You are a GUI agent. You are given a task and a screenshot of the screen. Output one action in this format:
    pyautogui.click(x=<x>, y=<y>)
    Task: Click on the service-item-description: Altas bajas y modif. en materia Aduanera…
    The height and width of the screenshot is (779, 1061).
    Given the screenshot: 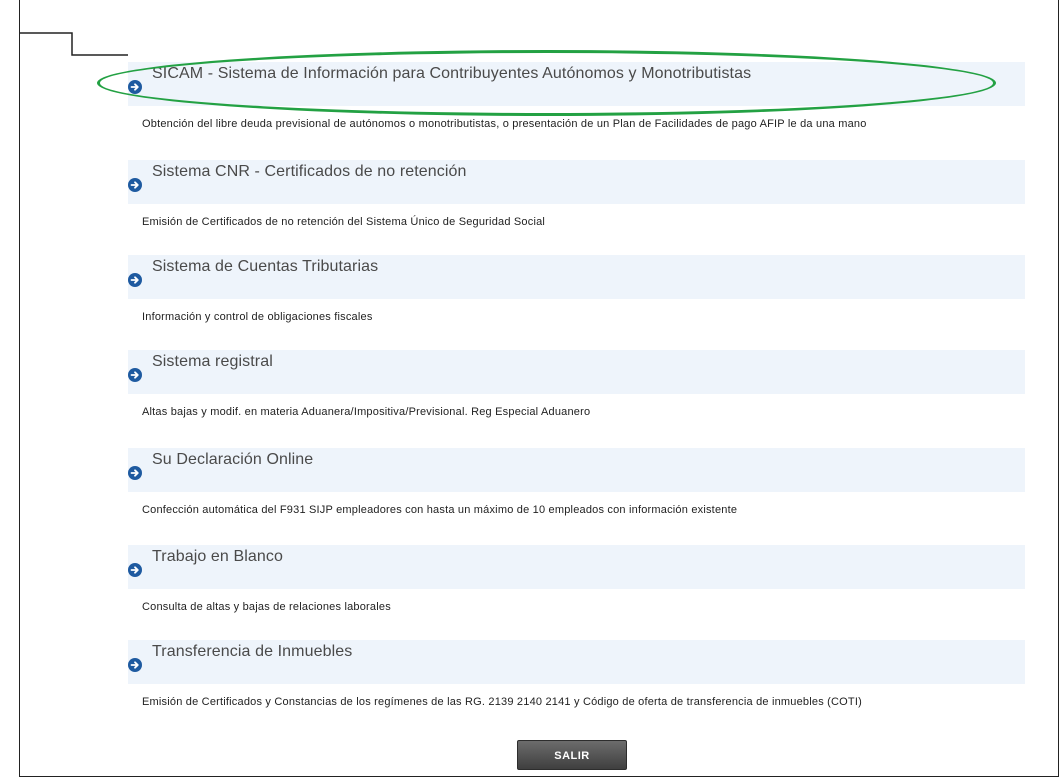 What is the action you would take?
    pyautogui.click(x=366, y=412)
    